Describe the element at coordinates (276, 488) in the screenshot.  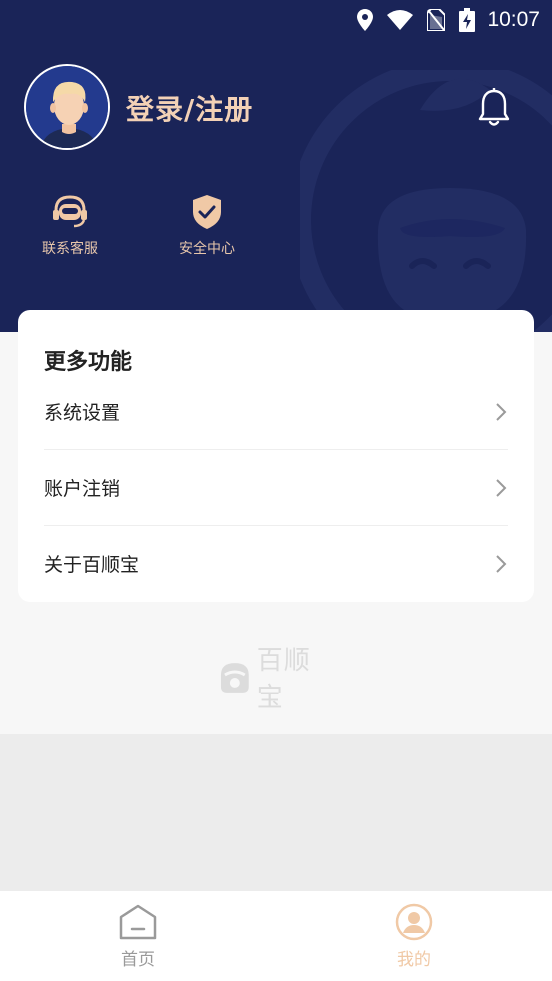
I see `menu-item-account-cancellation: 账户注销` at that location.